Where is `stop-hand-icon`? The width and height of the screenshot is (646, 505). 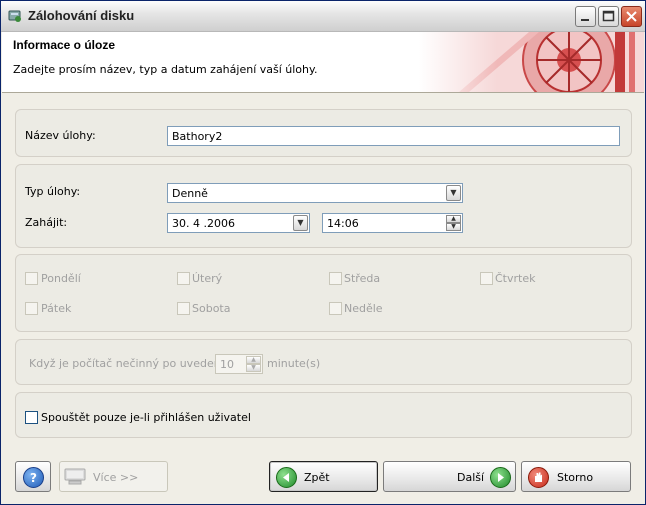
stop-hand-icon is located at coordinates (538, 477).